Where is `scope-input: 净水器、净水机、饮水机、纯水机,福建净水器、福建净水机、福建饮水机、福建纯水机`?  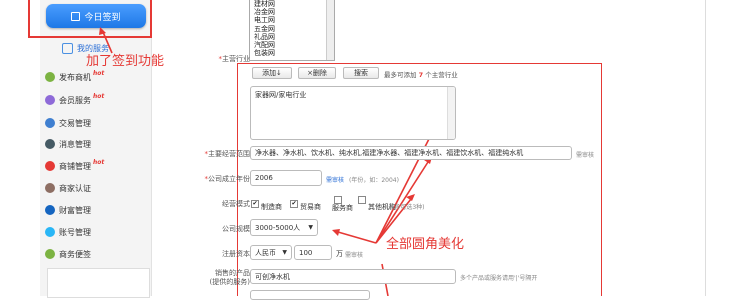
scope-input: 净水器、净水机、饮水机、纯水机,福建净水器、福建净水机、福建饮水机、福建纯水机 is located at coordinates (411, 153).